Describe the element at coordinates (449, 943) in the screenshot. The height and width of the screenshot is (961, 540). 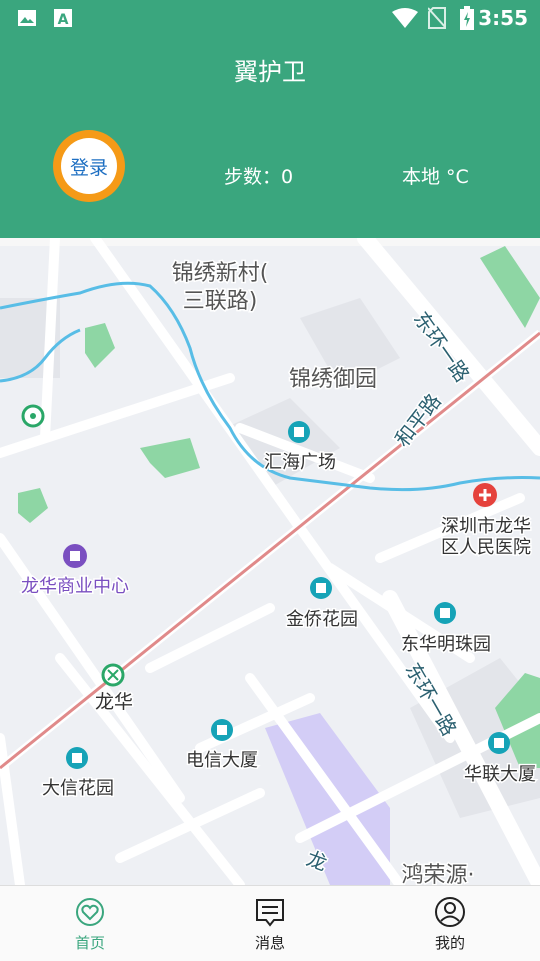
I see `tab-profile-label: 我的` at that location.